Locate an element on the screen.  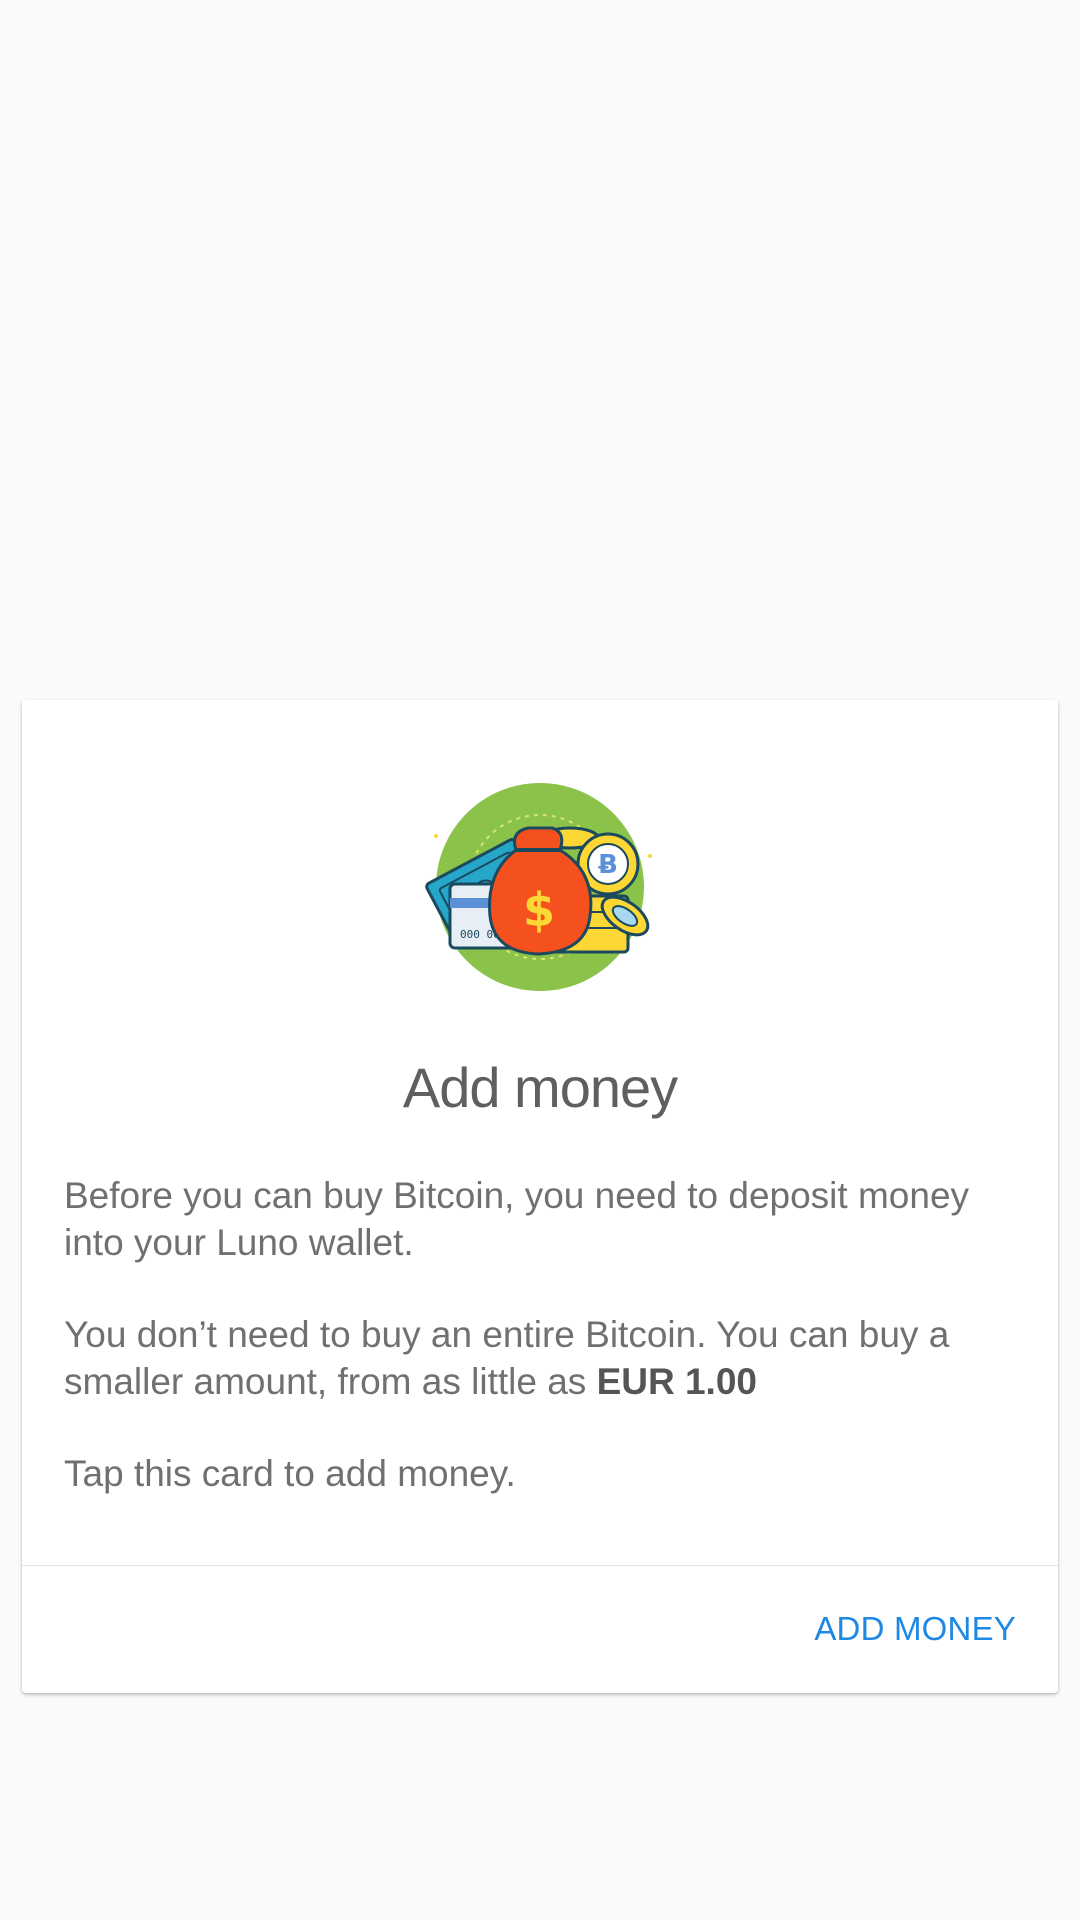
money-bag-coins-illustration: 000 000 Ƀ $ is located at coordinates (538, 887).